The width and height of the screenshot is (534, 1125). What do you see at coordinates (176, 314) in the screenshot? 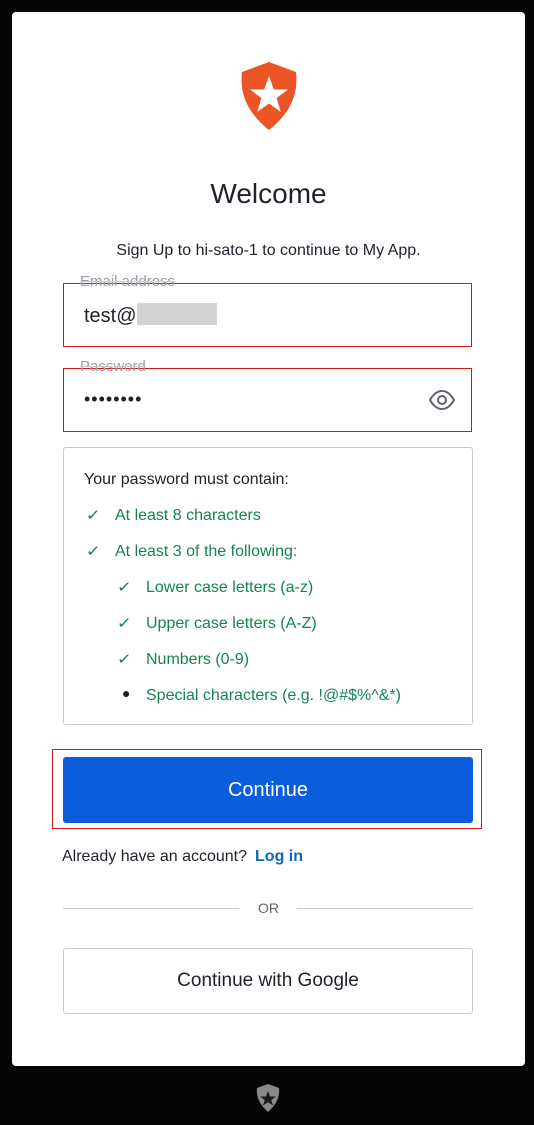
I see `redaction-block` at bounding box center [176, 314].